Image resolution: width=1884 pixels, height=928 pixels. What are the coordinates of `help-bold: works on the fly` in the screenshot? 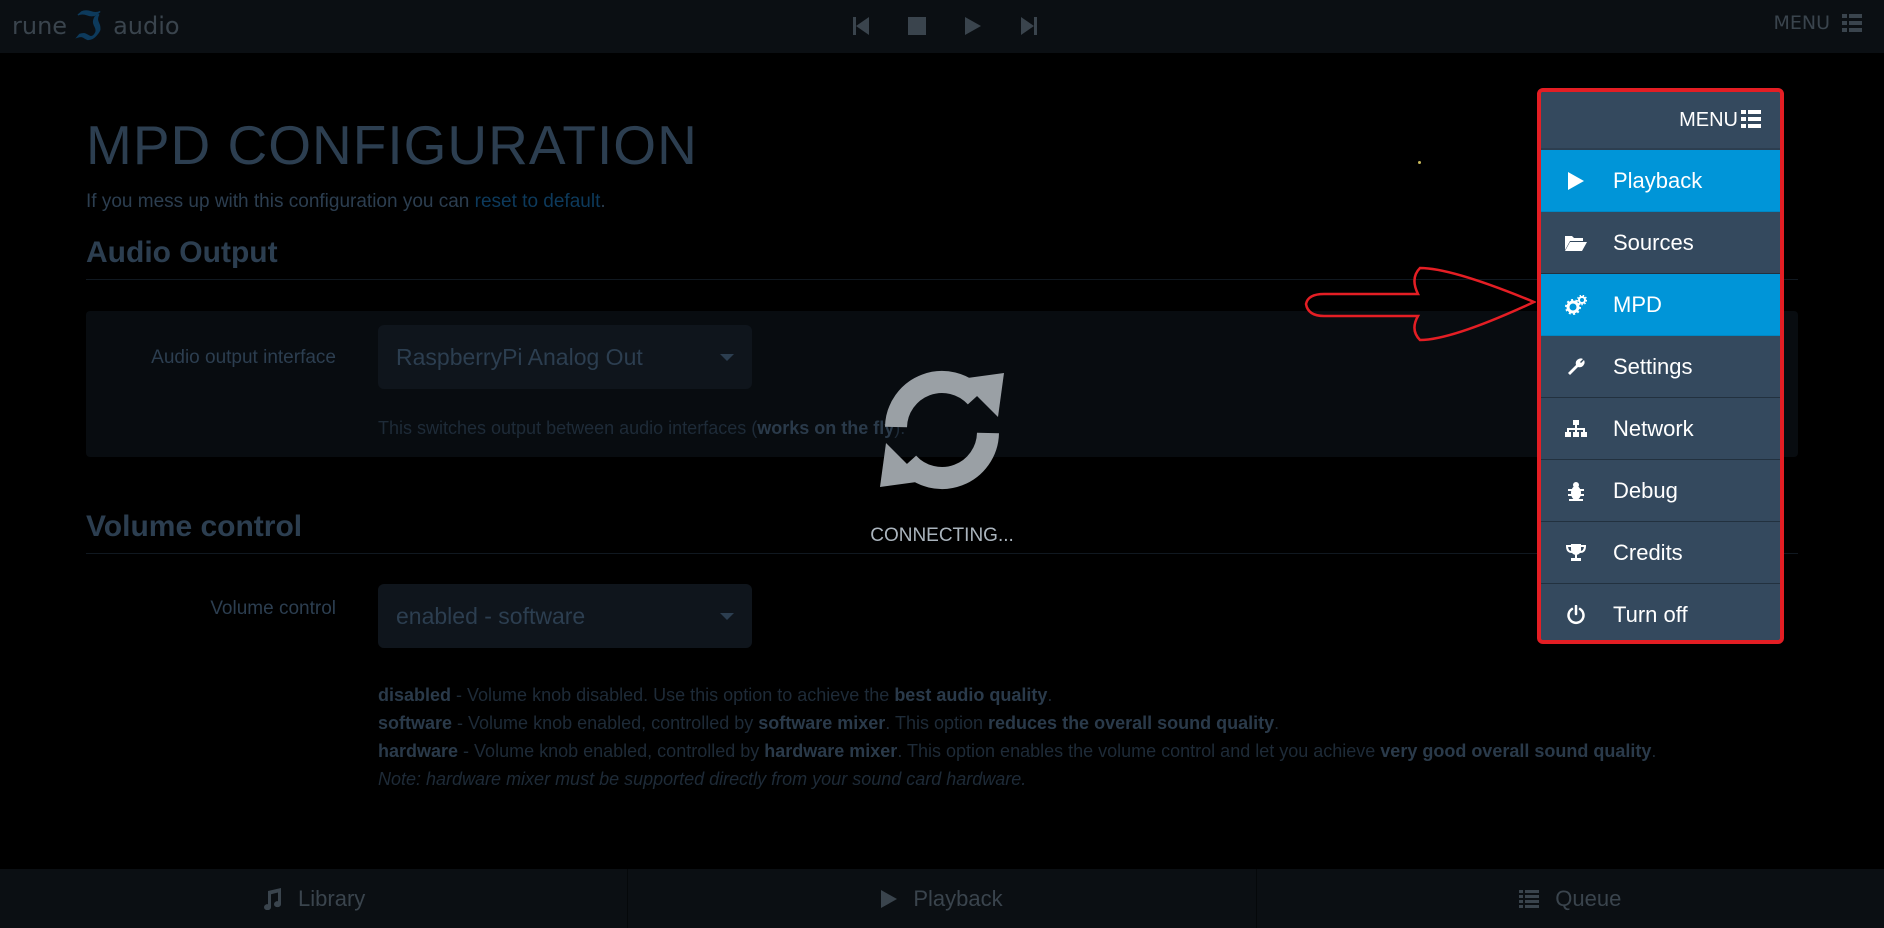 It's located at (826, 428).